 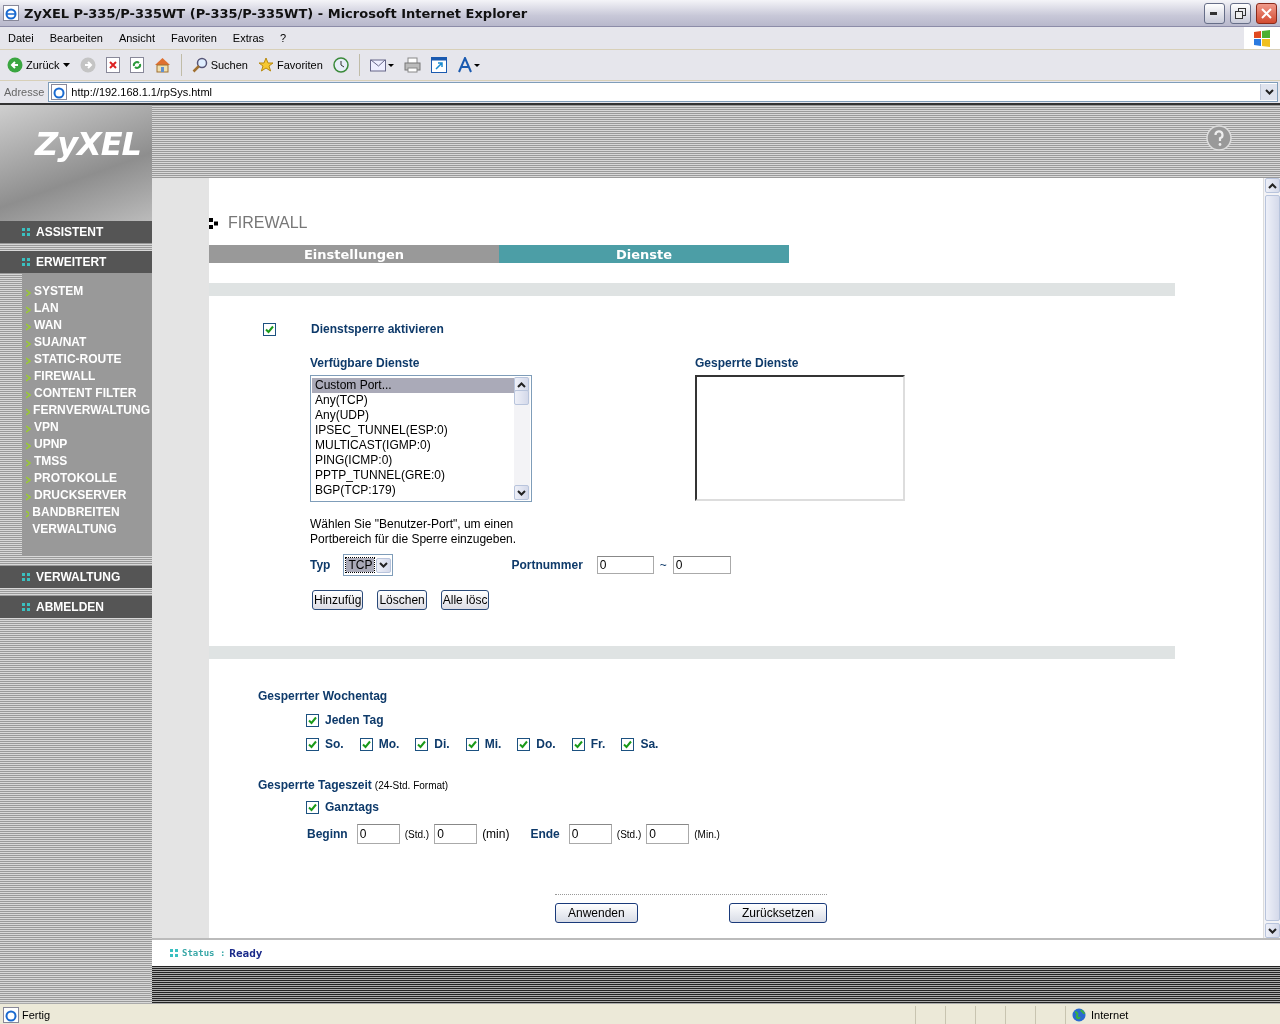 I want to click on begin-hour-field: 0, so click(x=378, y=834).